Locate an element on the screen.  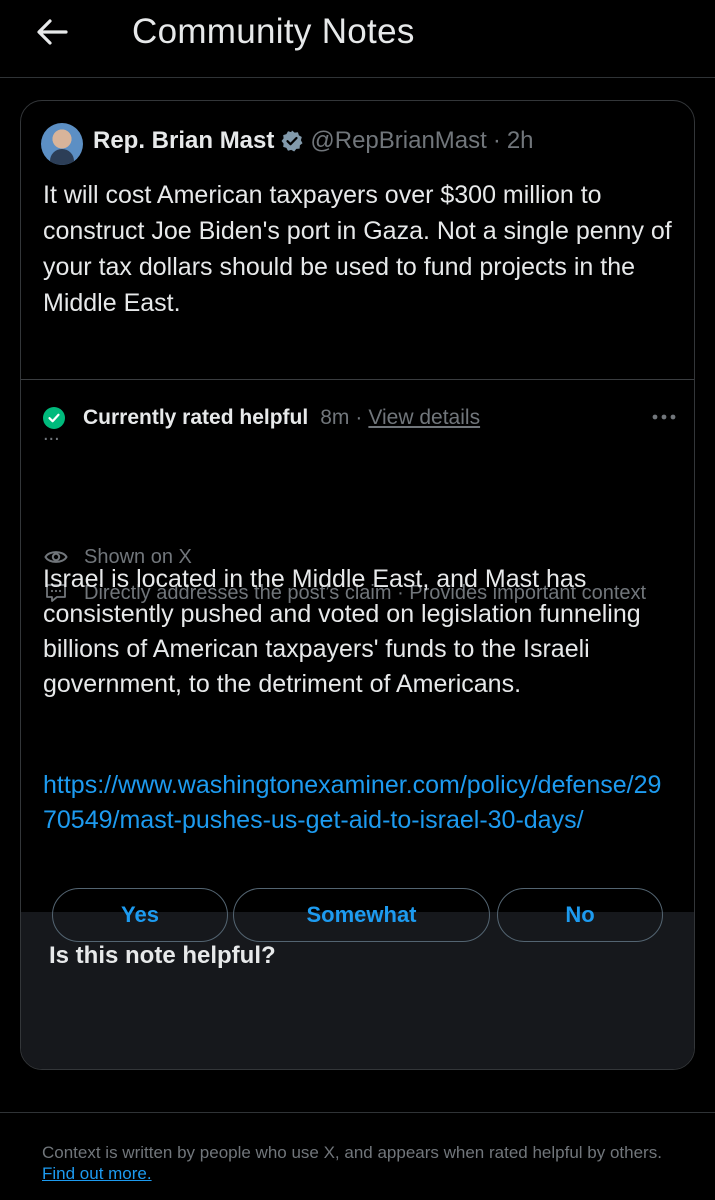
back-button is located at coordinates (52, 32).